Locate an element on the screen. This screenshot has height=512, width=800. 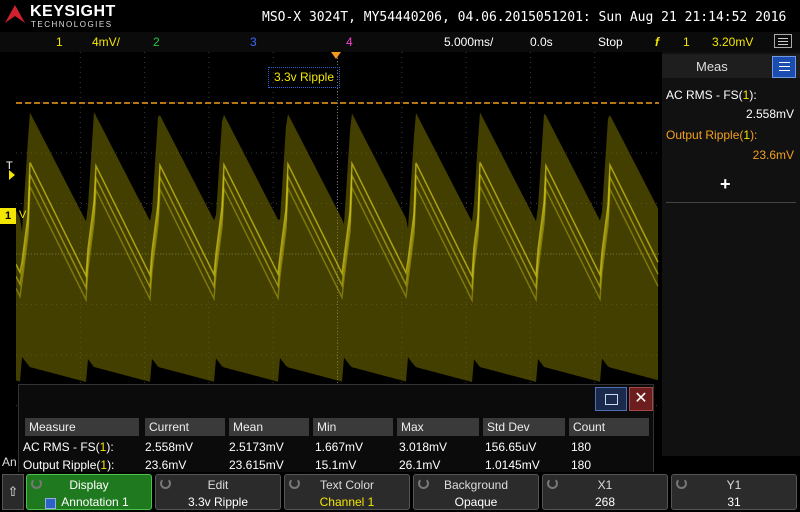
meas-divider is located at coordinates (731, 202).